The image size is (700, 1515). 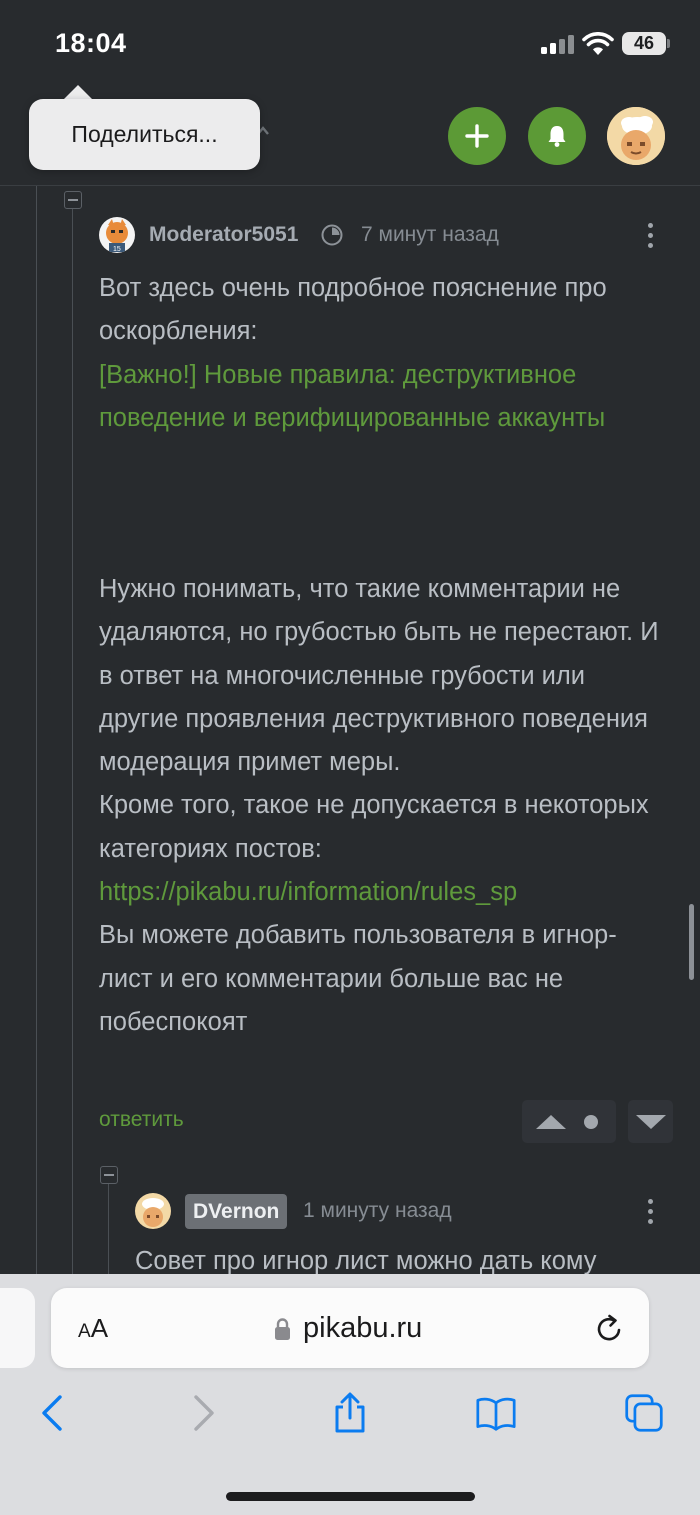 What do you see at coordinates (384, 892) in the screenshot?
I see `rules-url-link: https://pikabu.ru/information/rules_sp` at bounding box center [384, 892].